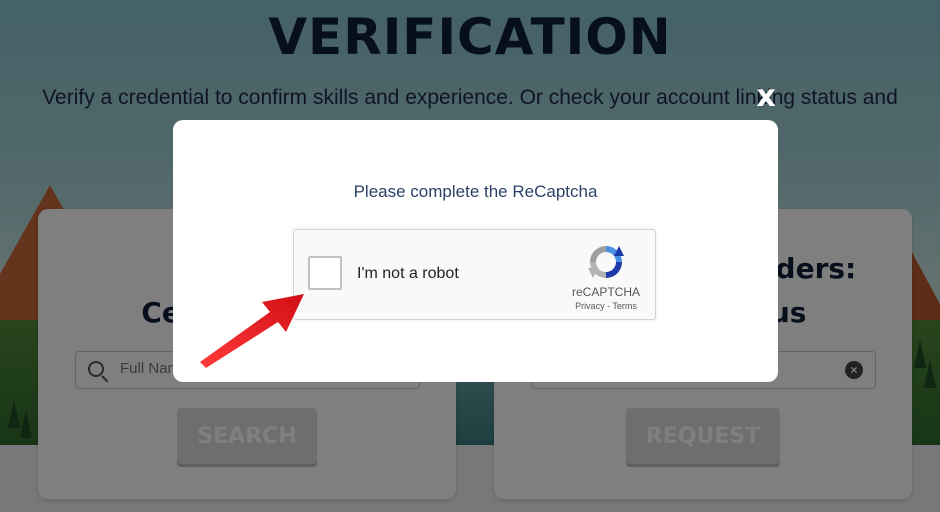 Image resolution: width=940 pixels, height=512 pixels. What do you see at coordinates (408, 273) in the screenshot?
I see `recaptcha-checkbox-label: I'm not a robot` at bounding box center [408, 273].